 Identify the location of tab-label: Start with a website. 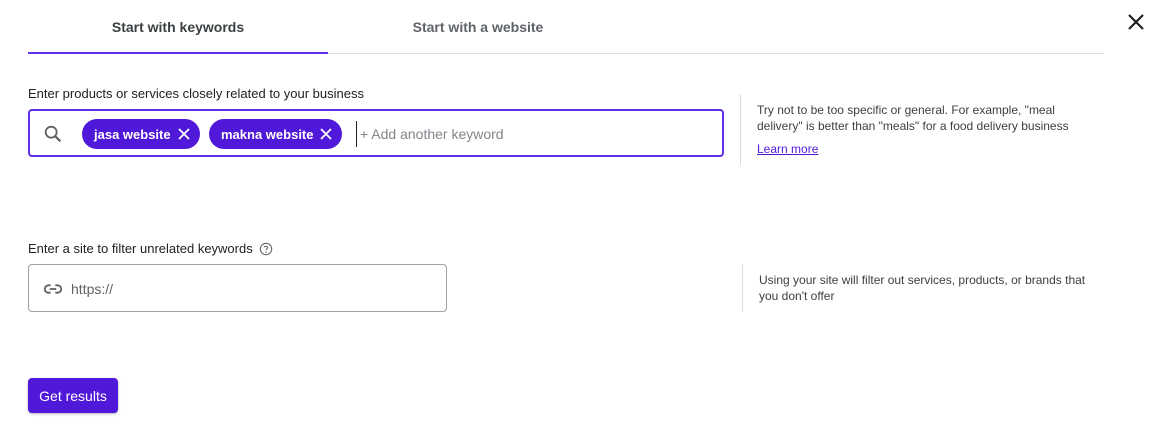
(478, 26).